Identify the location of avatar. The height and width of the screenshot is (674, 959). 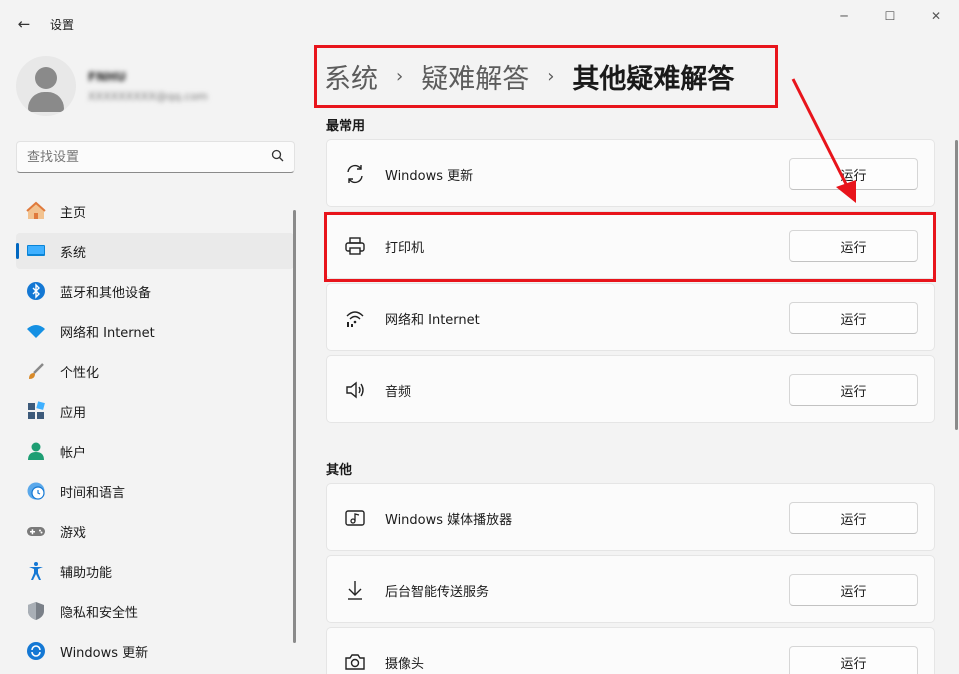
(46, 86).